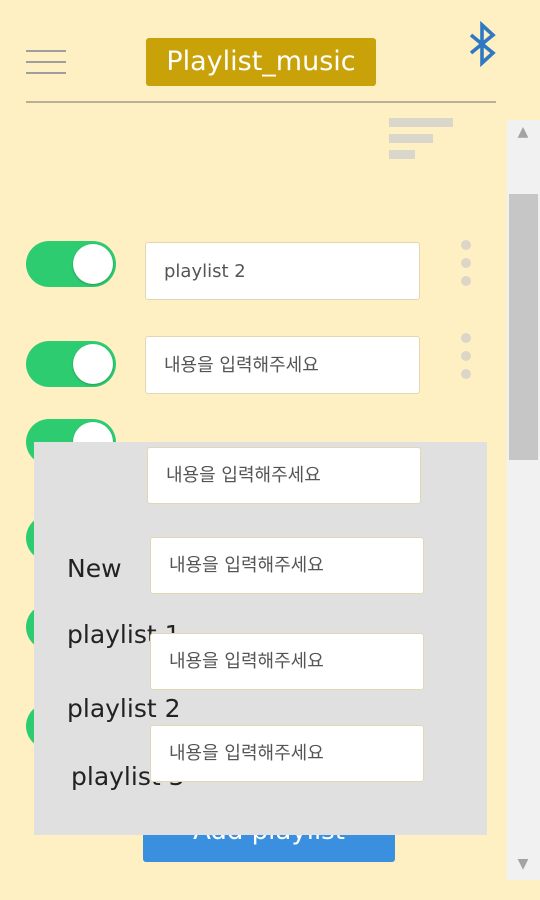  What do you see at coordinates (483, 45) in the screenshot?
I see `bluetooth-icon` at bounding box center [483, 45].